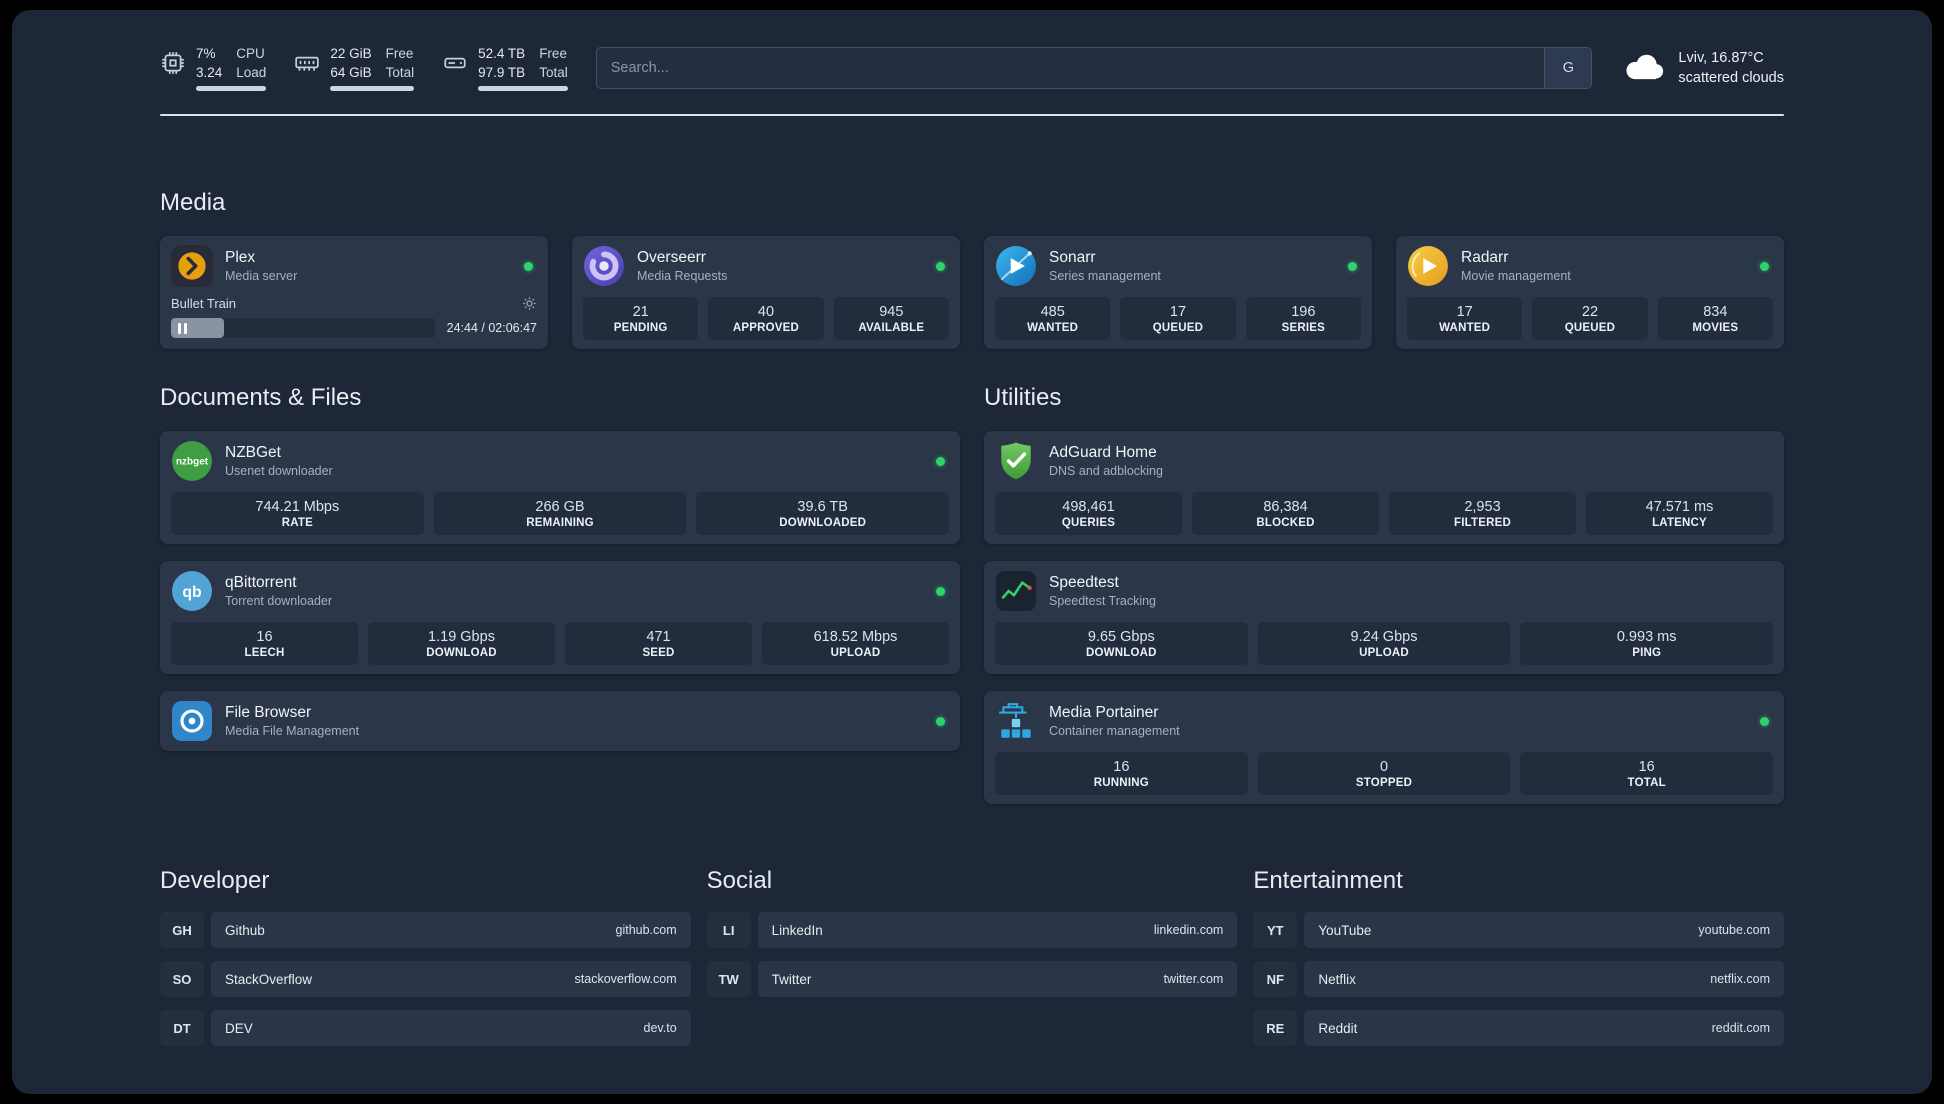 The width and height of the screenshot is (1944, 1104). Describe the element at coordinates (560, 523) in the screenshot. I see `stat-label: REMAINING` at that location.